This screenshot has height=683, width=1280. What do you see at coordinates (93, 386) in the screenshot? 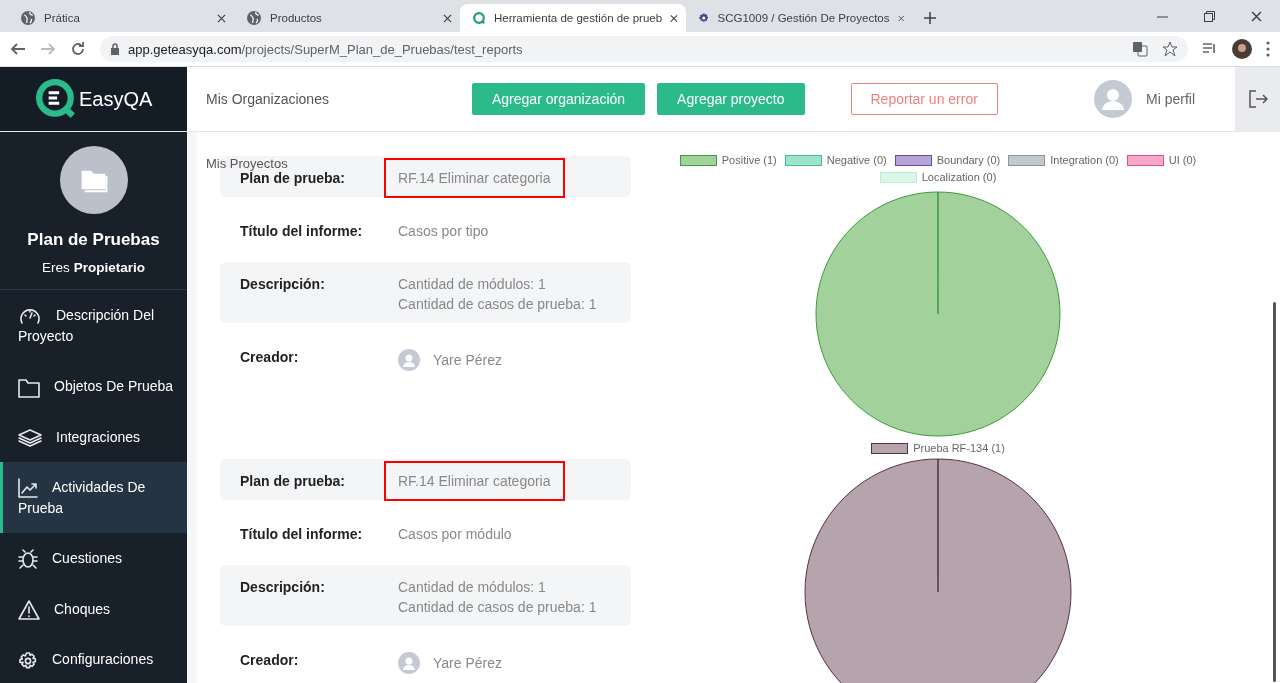
I see `sidebar-item: Objetos De Prueba` at bounding box center [93, 386].